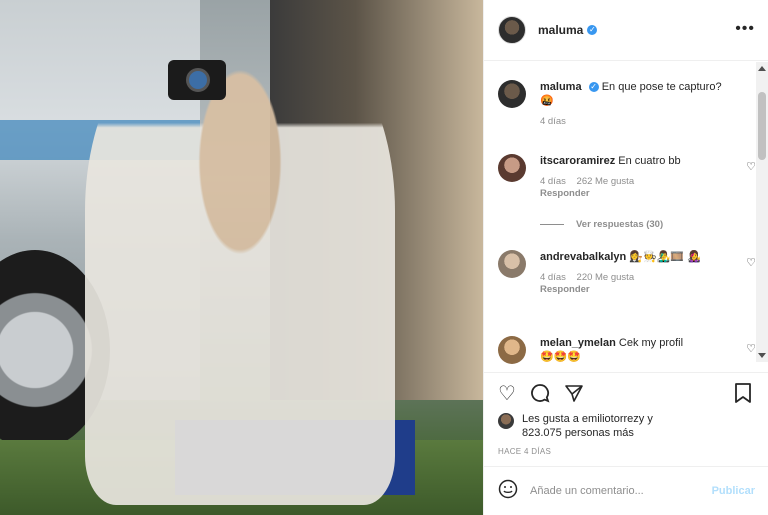  Describe the element at coordinates (561, 87) in the screenshot. I see `caption-username: maluma` at that location.